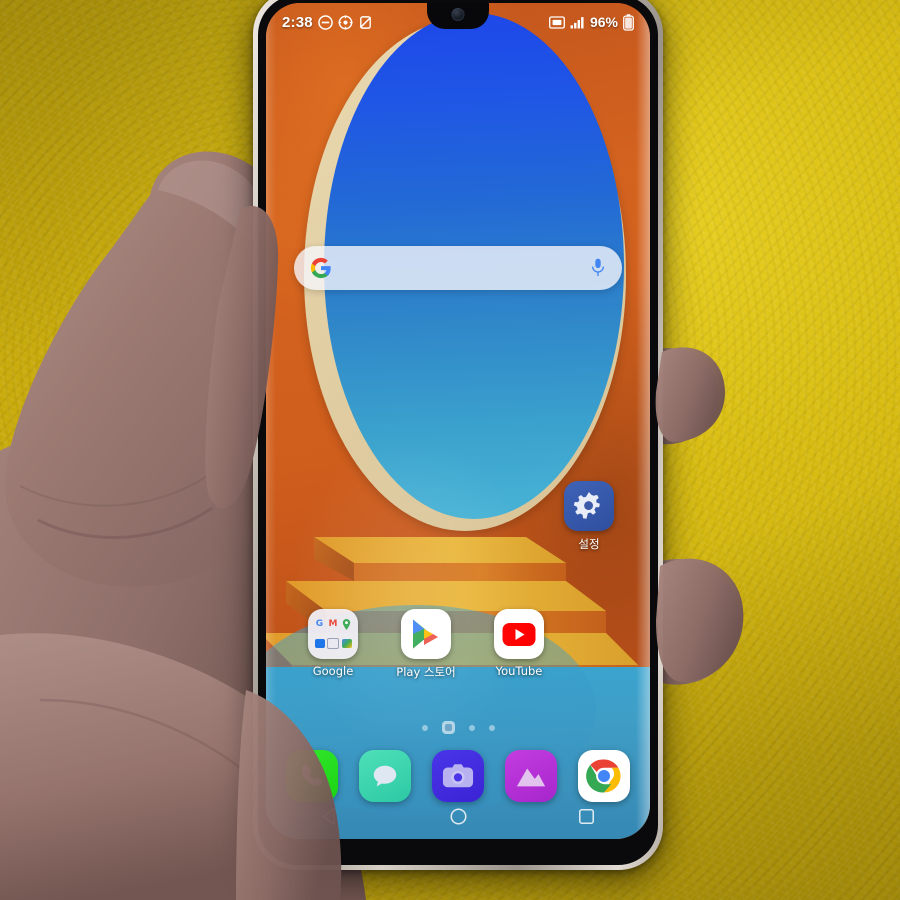  Describe the element at coordinates (458, 268) in the screenshot. I see `google-search-bar` at that location.